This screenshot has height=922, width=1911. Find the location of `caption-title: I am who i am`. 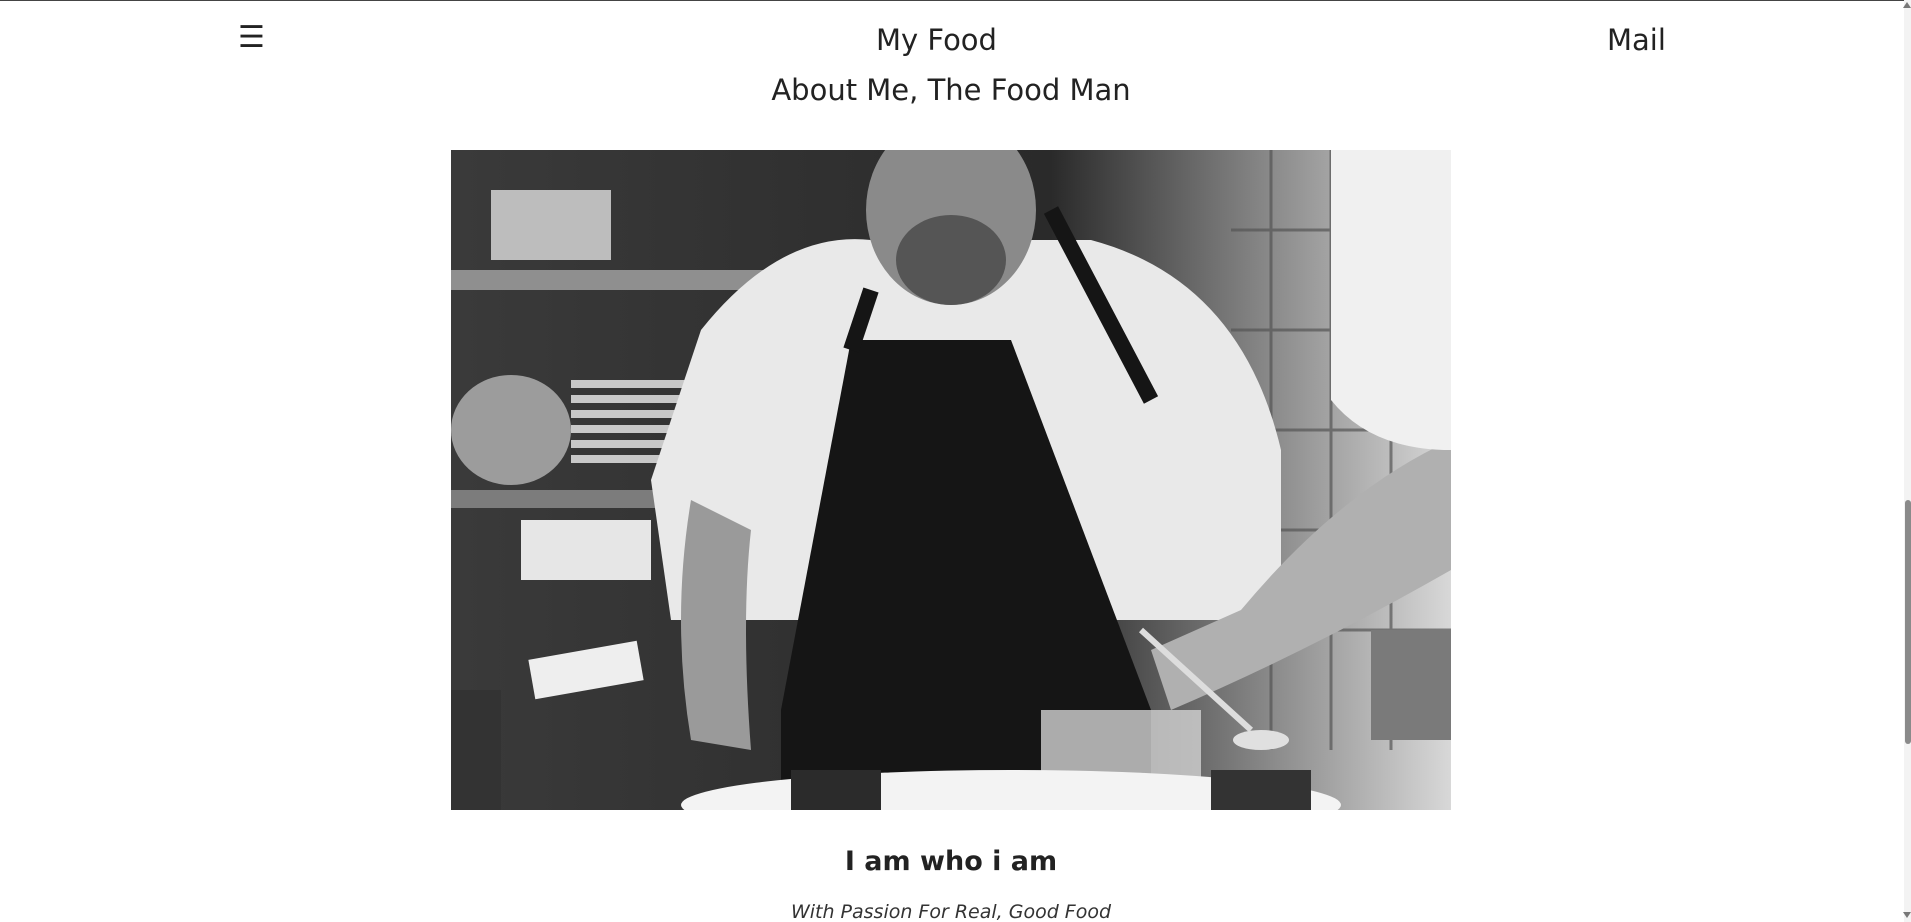

caption-title: I am who i am is located at coordinates (951, 861).